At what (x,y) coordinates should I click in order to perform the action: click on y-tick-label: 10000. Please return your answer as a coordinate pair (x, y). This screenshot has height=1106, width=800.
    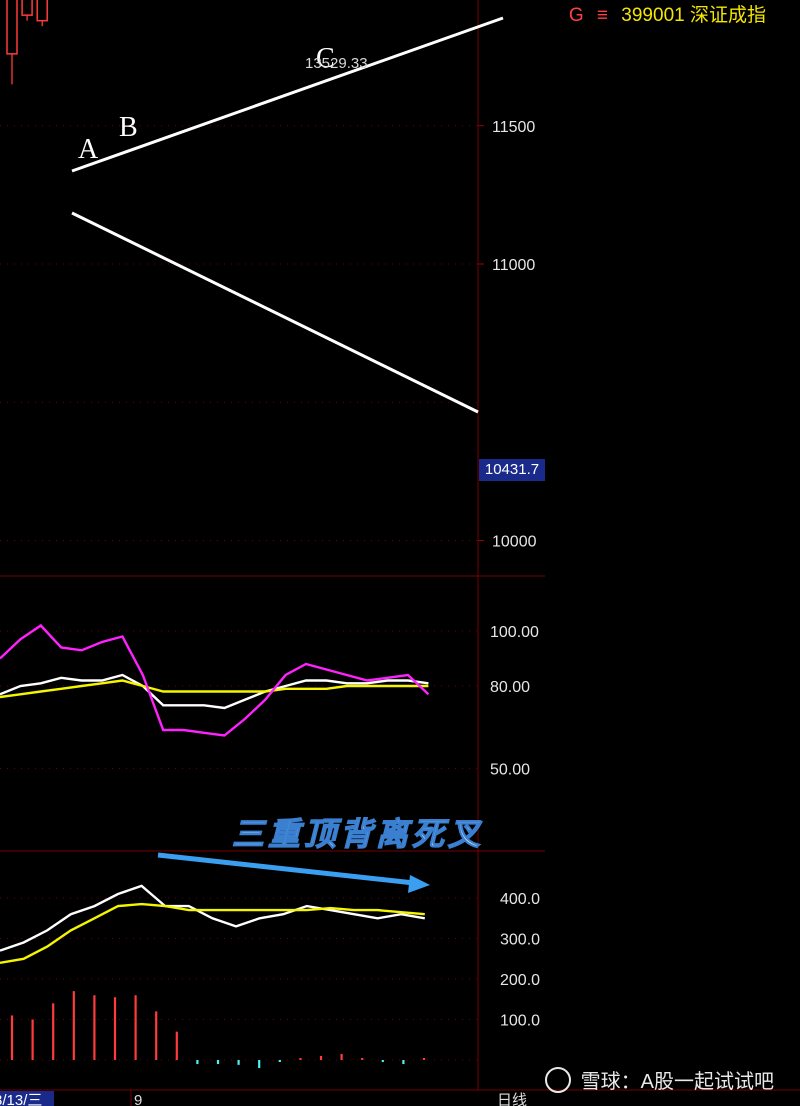
    Looking at the image, I should click on (514, 542).